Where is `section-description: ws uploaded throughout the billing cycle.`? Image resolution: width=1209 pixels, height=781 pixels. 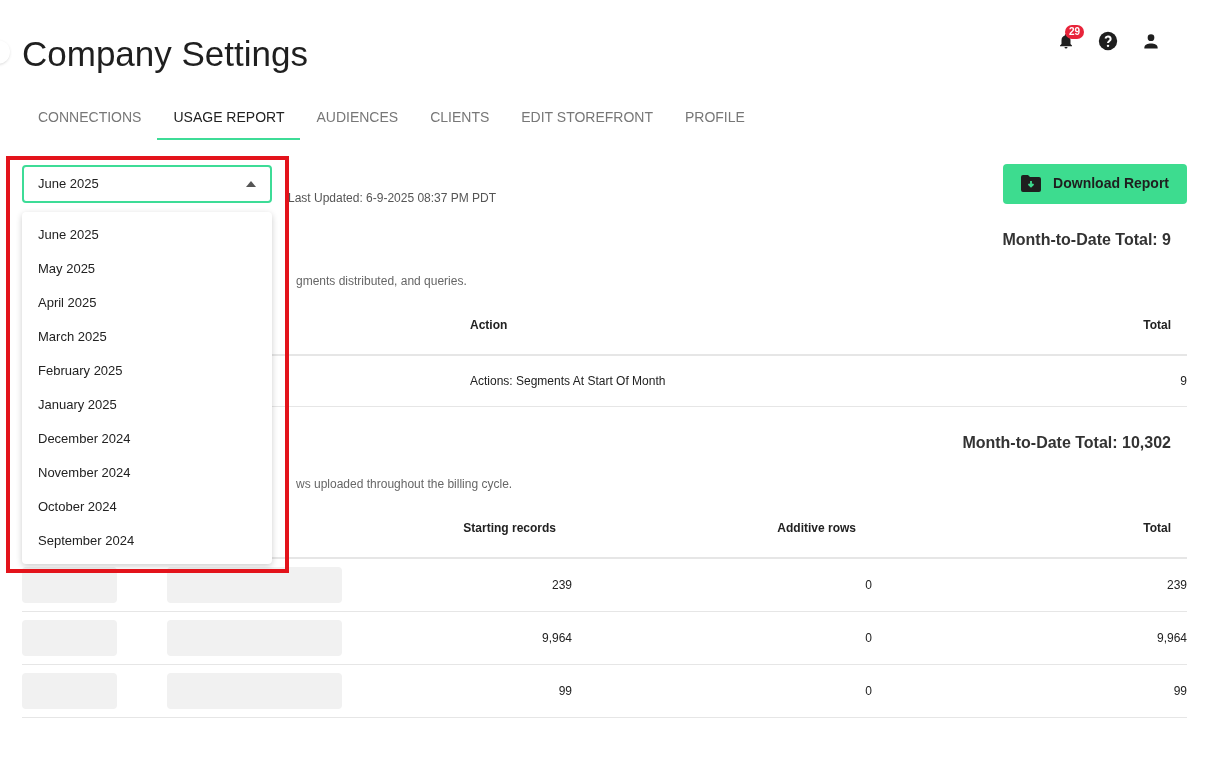
section-description: ws uploaded throughout the billing cycle. is located at coordinates (404, 483).